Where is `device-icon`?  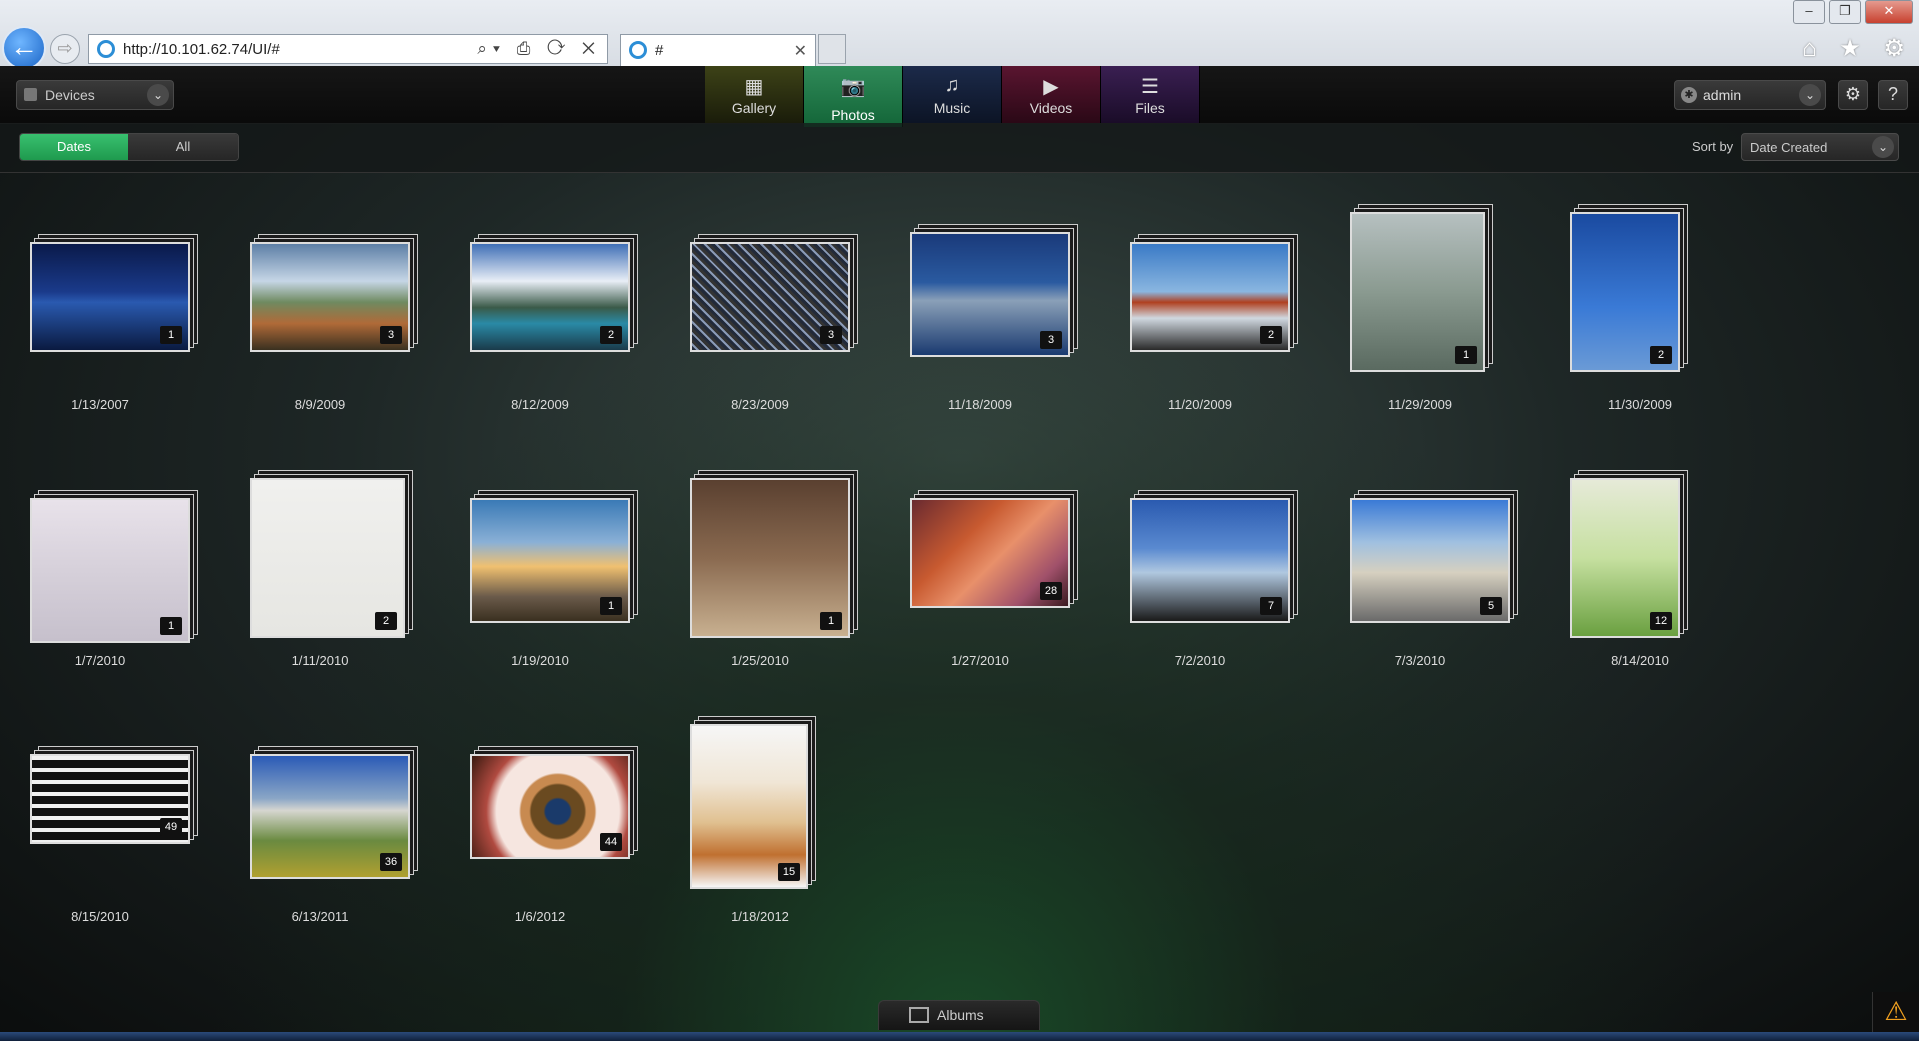 device-icon is located at coordinates (30, 94).